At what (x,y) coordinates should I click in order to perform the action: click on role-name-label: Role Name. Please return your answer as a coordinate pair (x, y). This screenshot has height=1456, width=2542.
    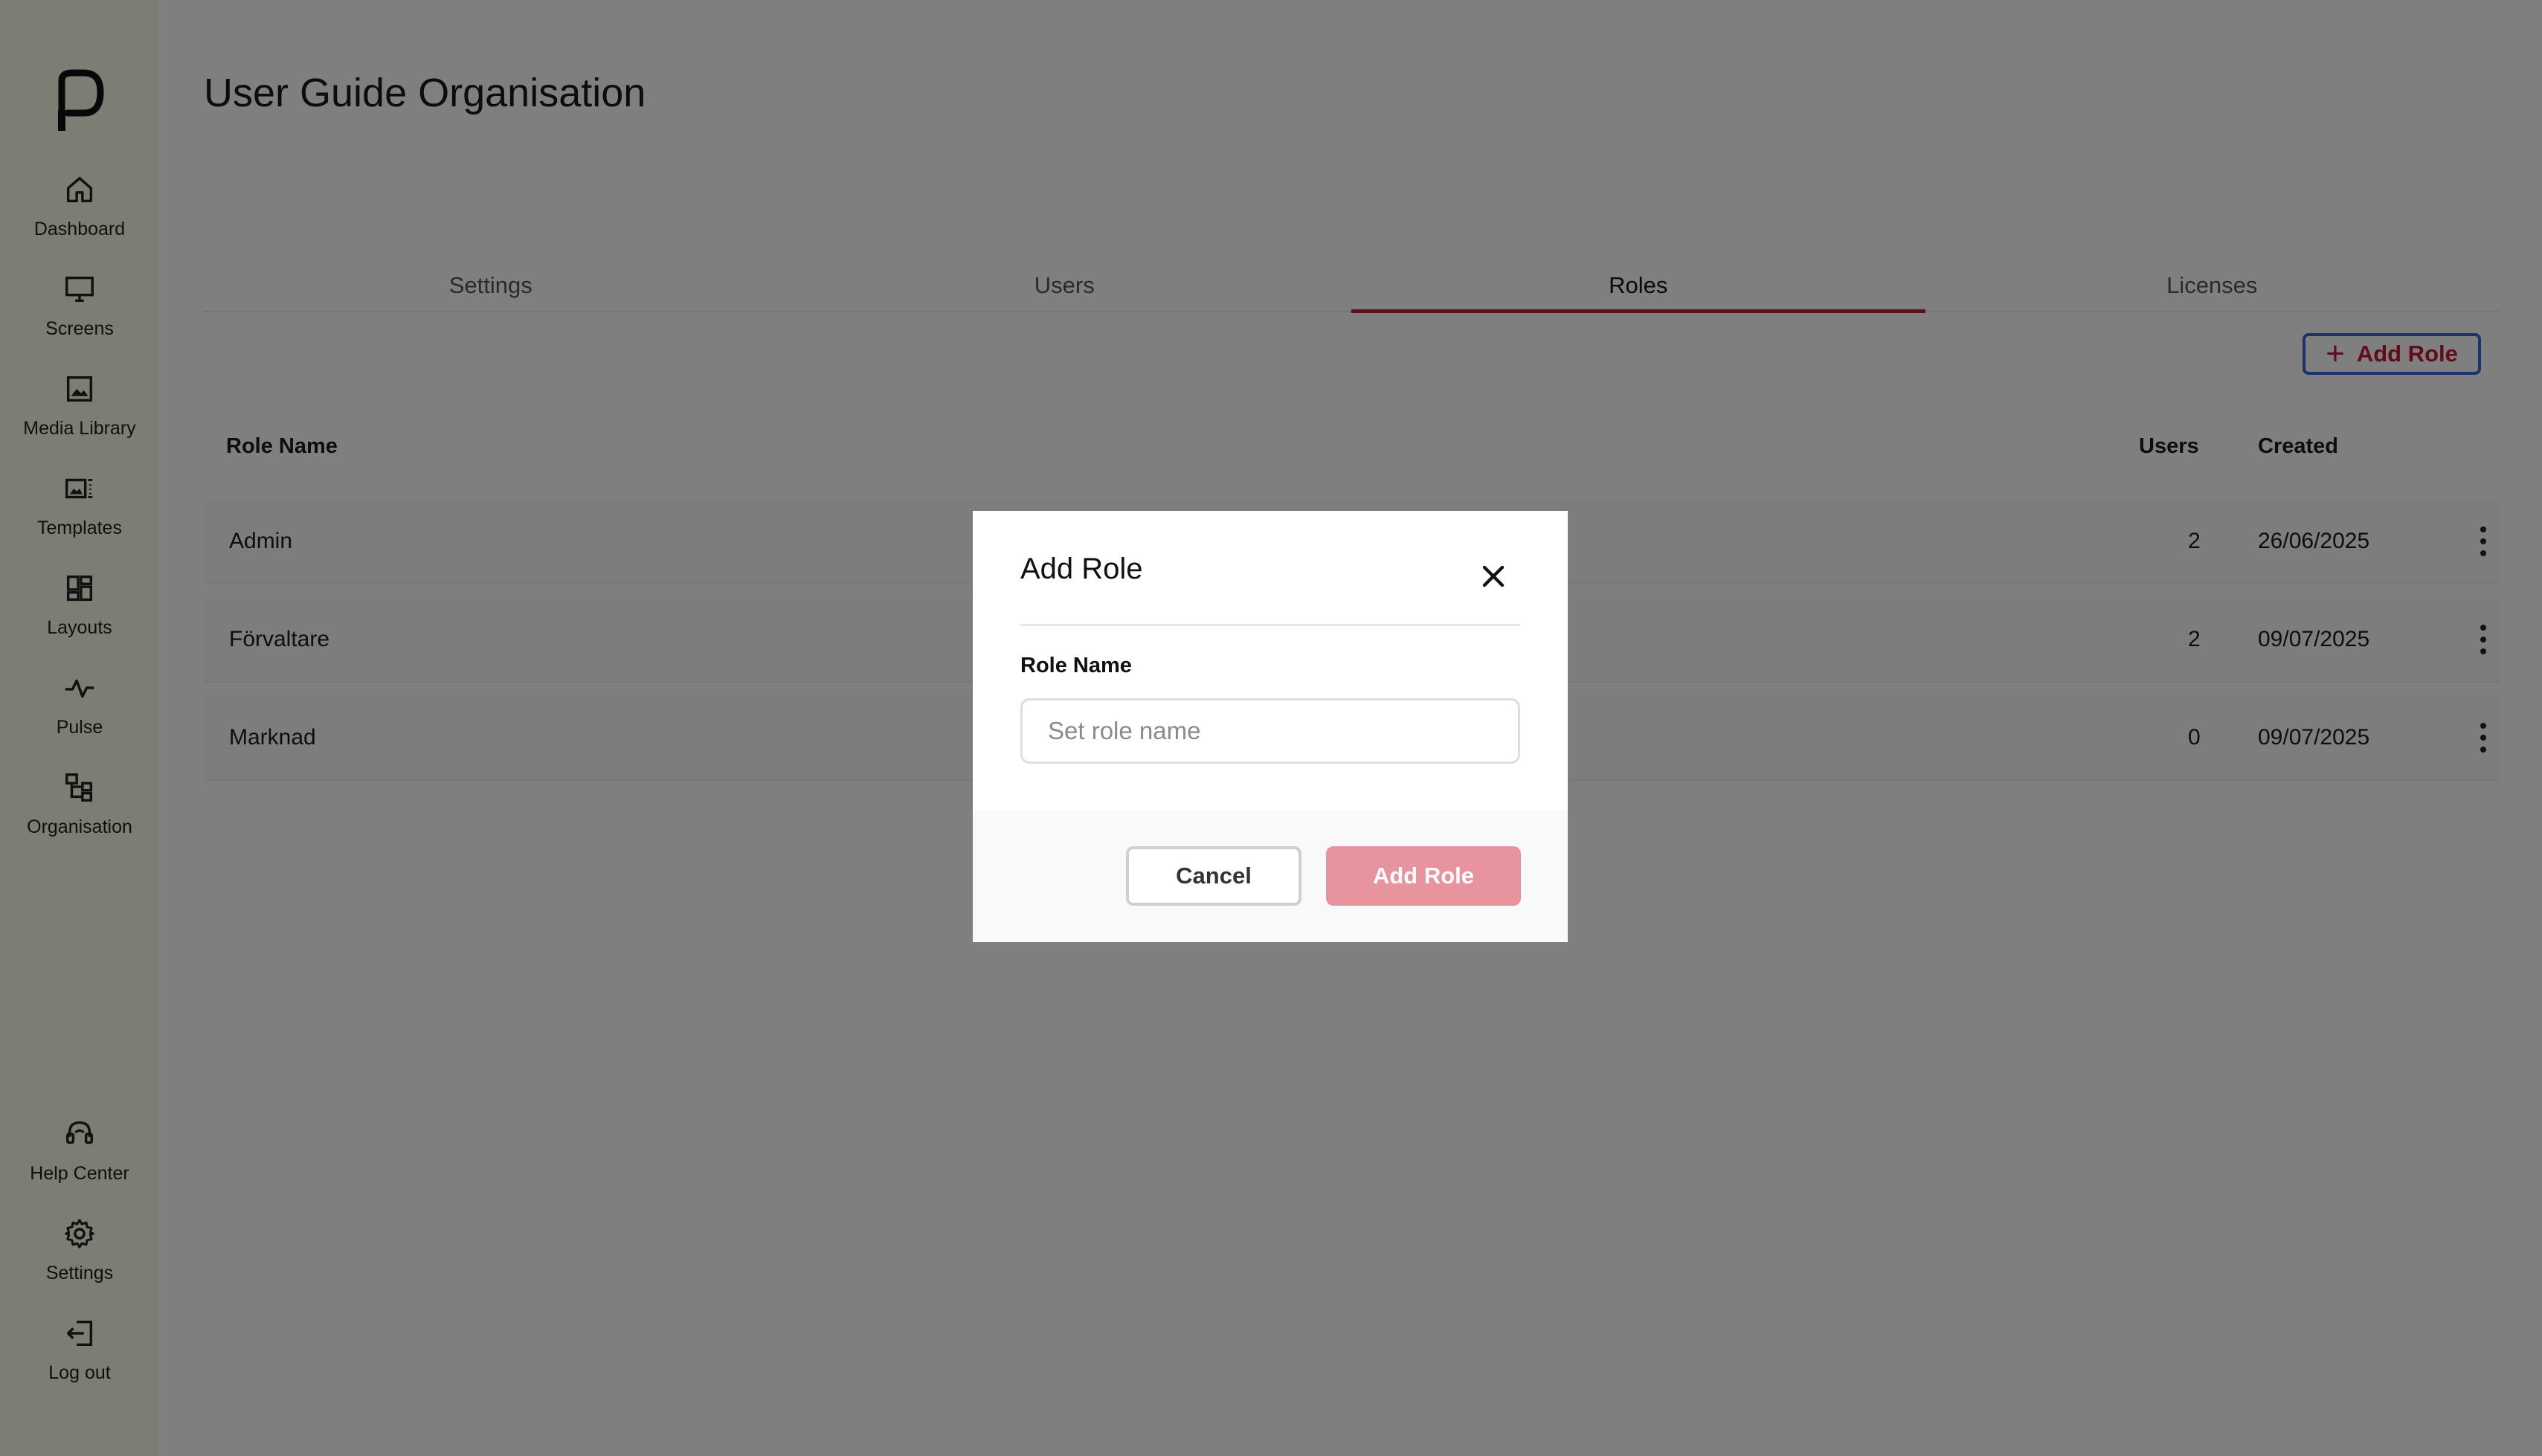
    Looking at the image, I should click on (1076, 665).